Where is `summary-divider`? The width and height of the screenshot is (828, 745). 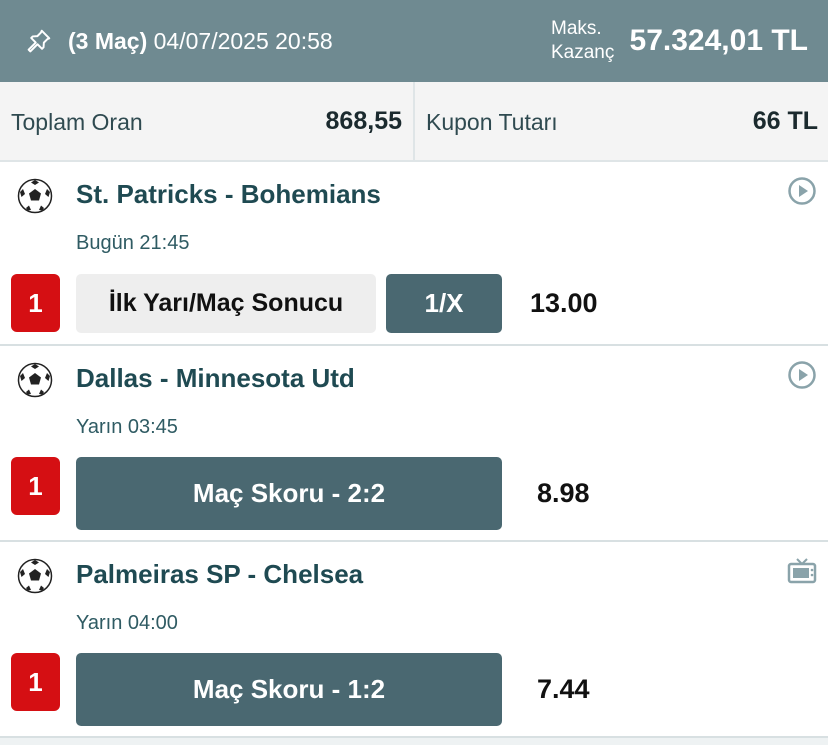 summary-divider is located at coordinates (414, 122).